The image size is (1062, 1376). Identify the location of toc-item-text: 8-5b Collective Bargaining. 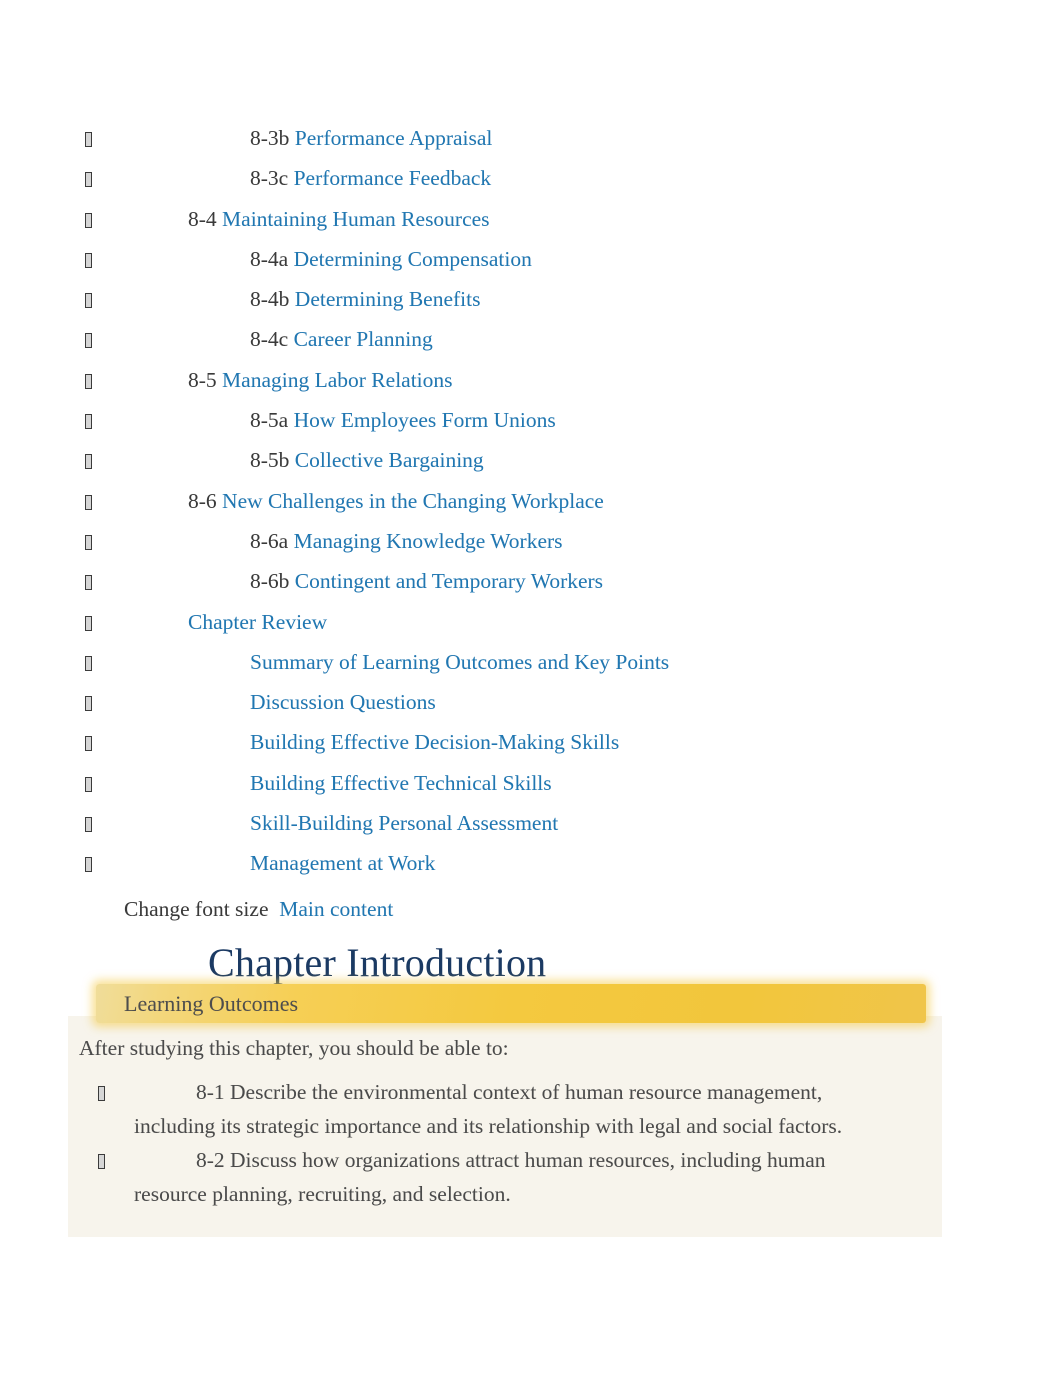
(367, 460).